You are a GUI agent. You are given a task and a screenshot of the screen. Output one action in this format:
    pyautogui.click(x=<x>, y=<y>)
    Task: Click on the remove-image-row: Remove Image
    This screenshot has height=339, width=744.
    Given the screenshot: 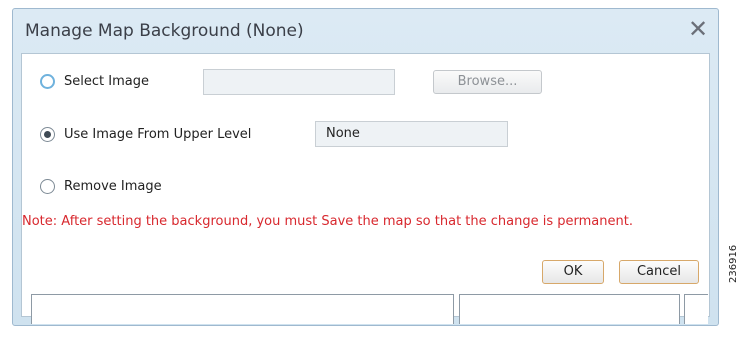 What is the action you would take?
    pyautogui.click(x=140, y=188)
    